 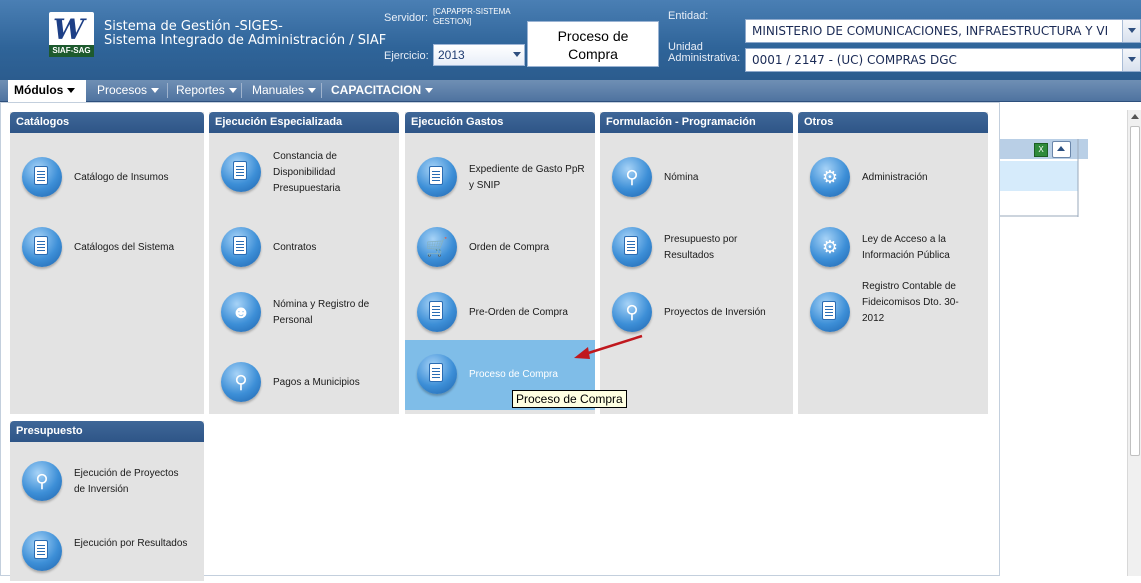 What do you see at coordinates (688, 16) in the screenshot?
I see `entidad-label: Entidad:` at bounding box center [688, 16].